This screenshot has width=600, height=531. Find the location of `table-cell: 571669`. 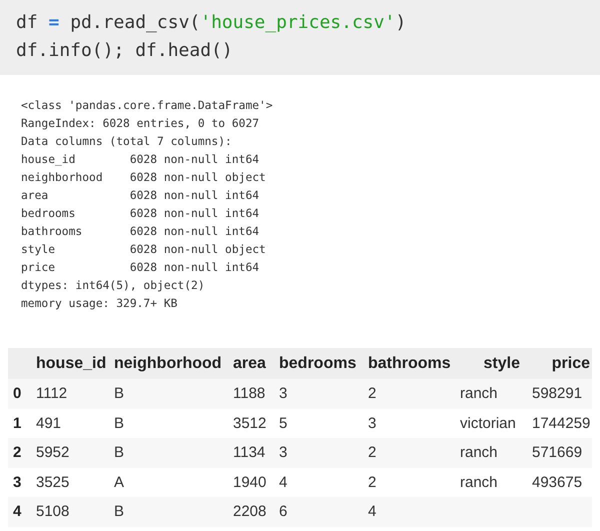

table-cell: 571669 is located at coordinates (557, 453).